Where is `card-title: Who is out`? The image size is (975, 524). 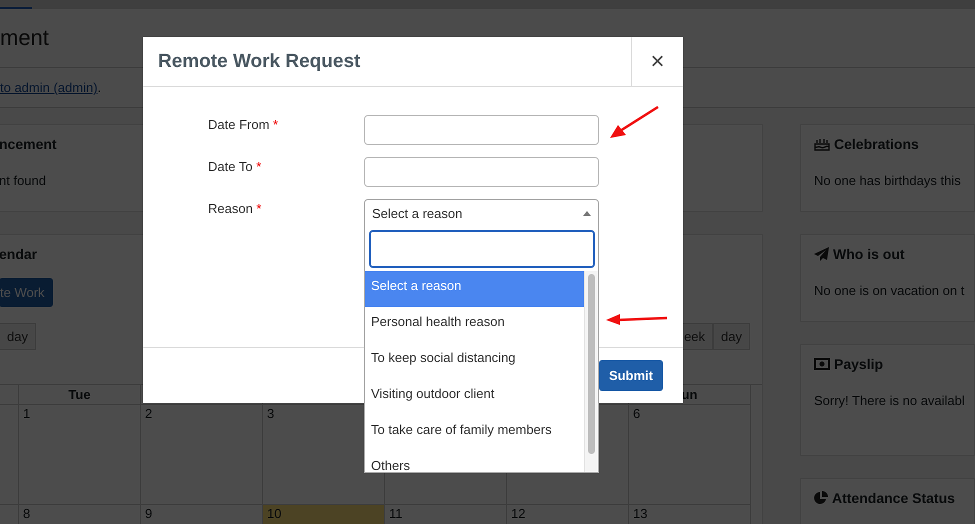 card-title: Who is out is located at coordinates (869, 254).